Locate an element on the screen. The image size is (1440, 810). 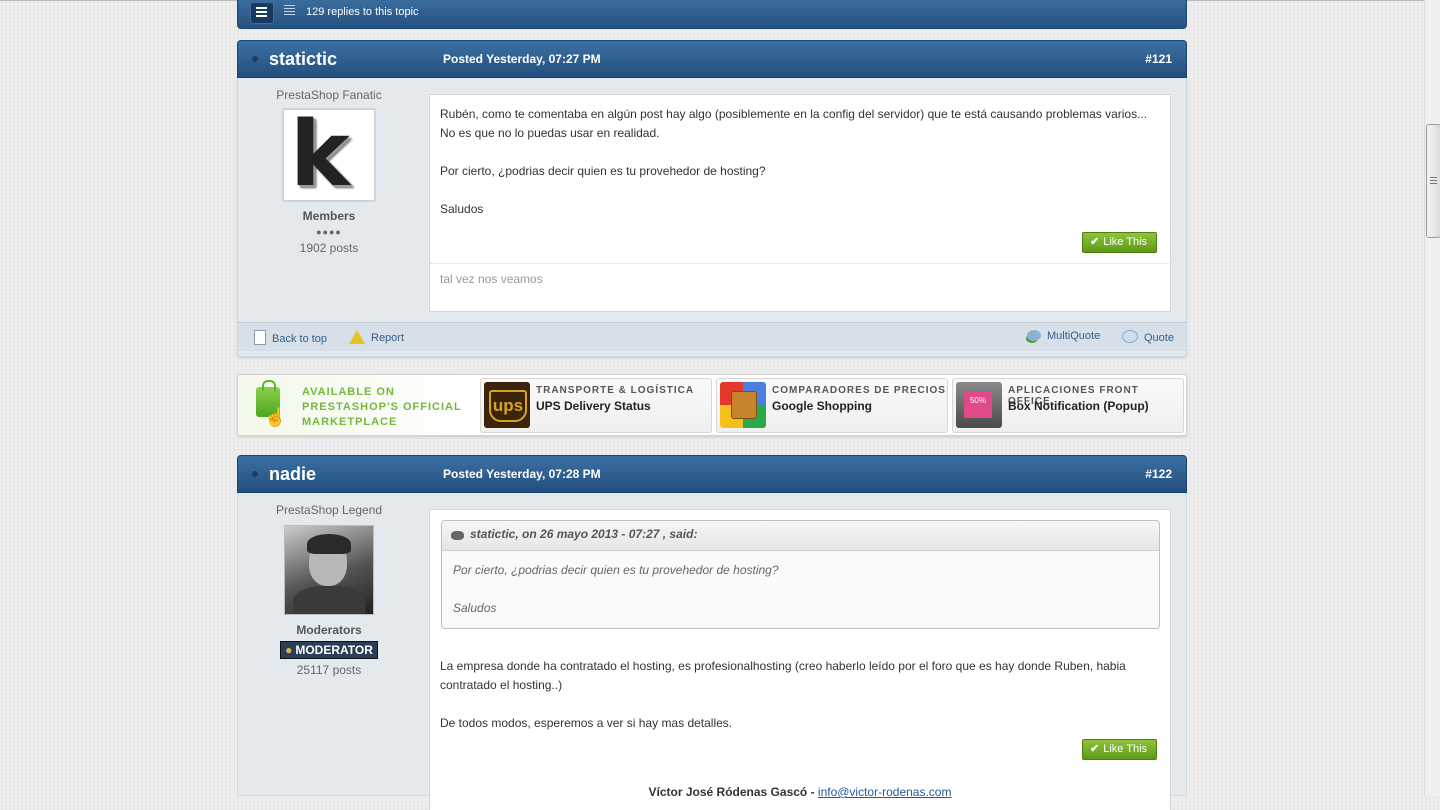
intro-line: PRESTASHOP'S OFFICIAL is located at coordinates (382, 407).